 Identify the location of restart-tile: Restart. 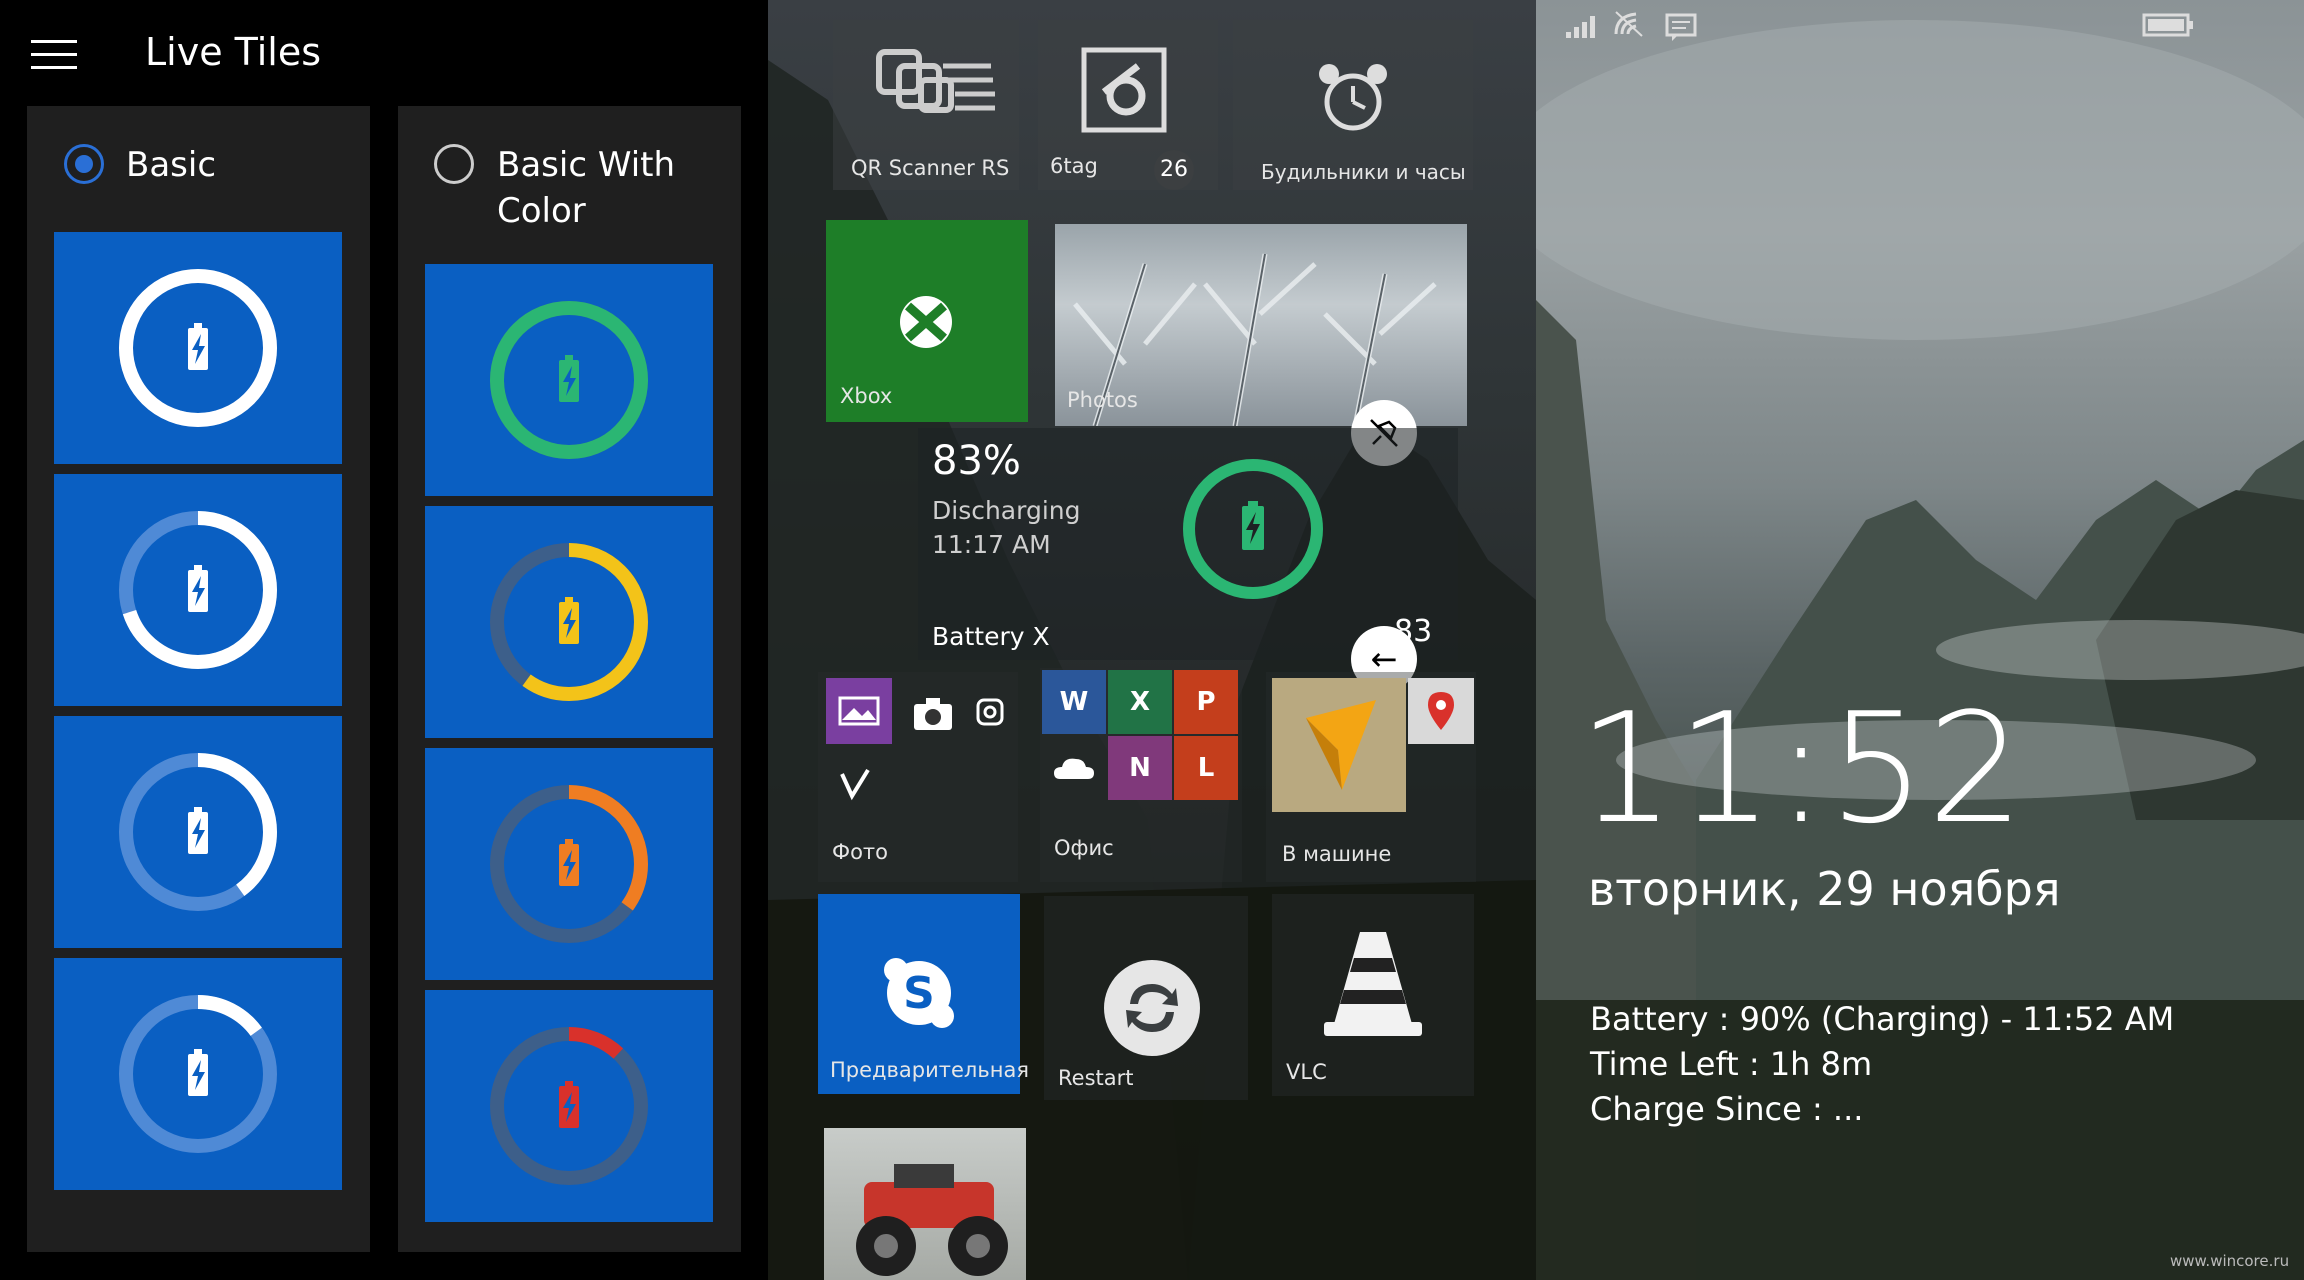
(1146, 998).